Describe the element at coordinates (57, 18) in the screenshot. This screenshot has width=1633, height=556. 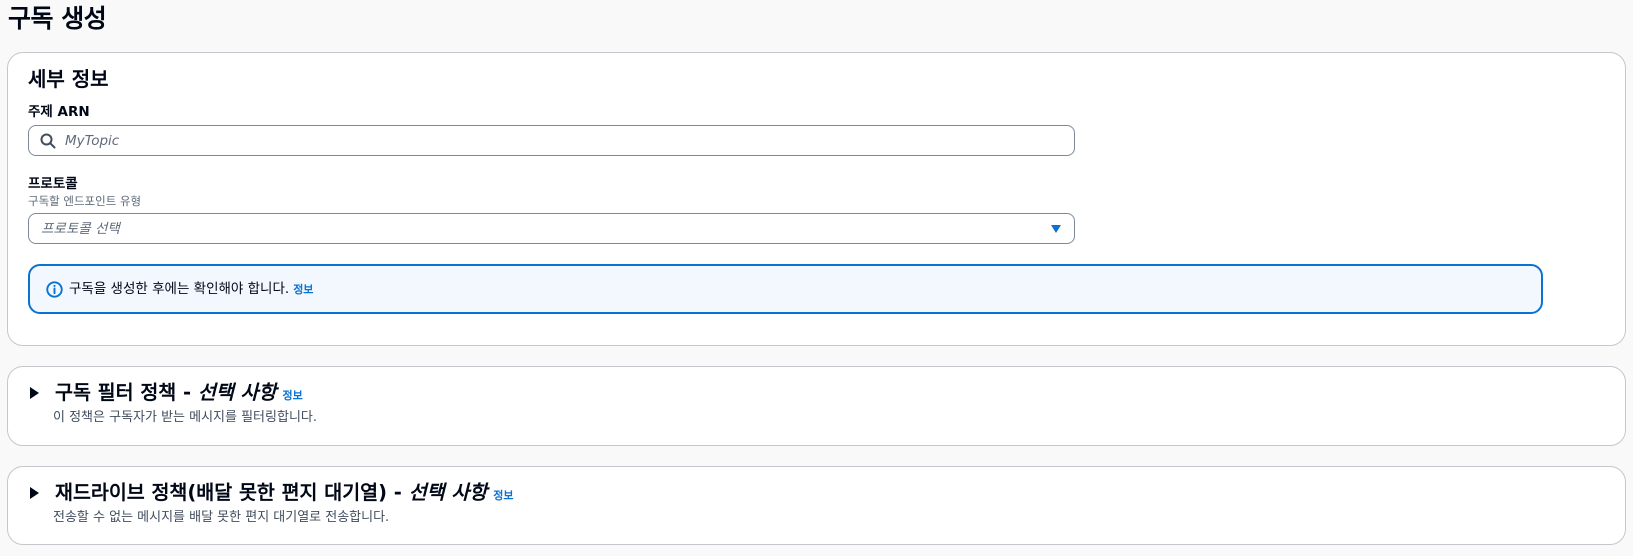
I see `page-title: 구독 생성` at that location.